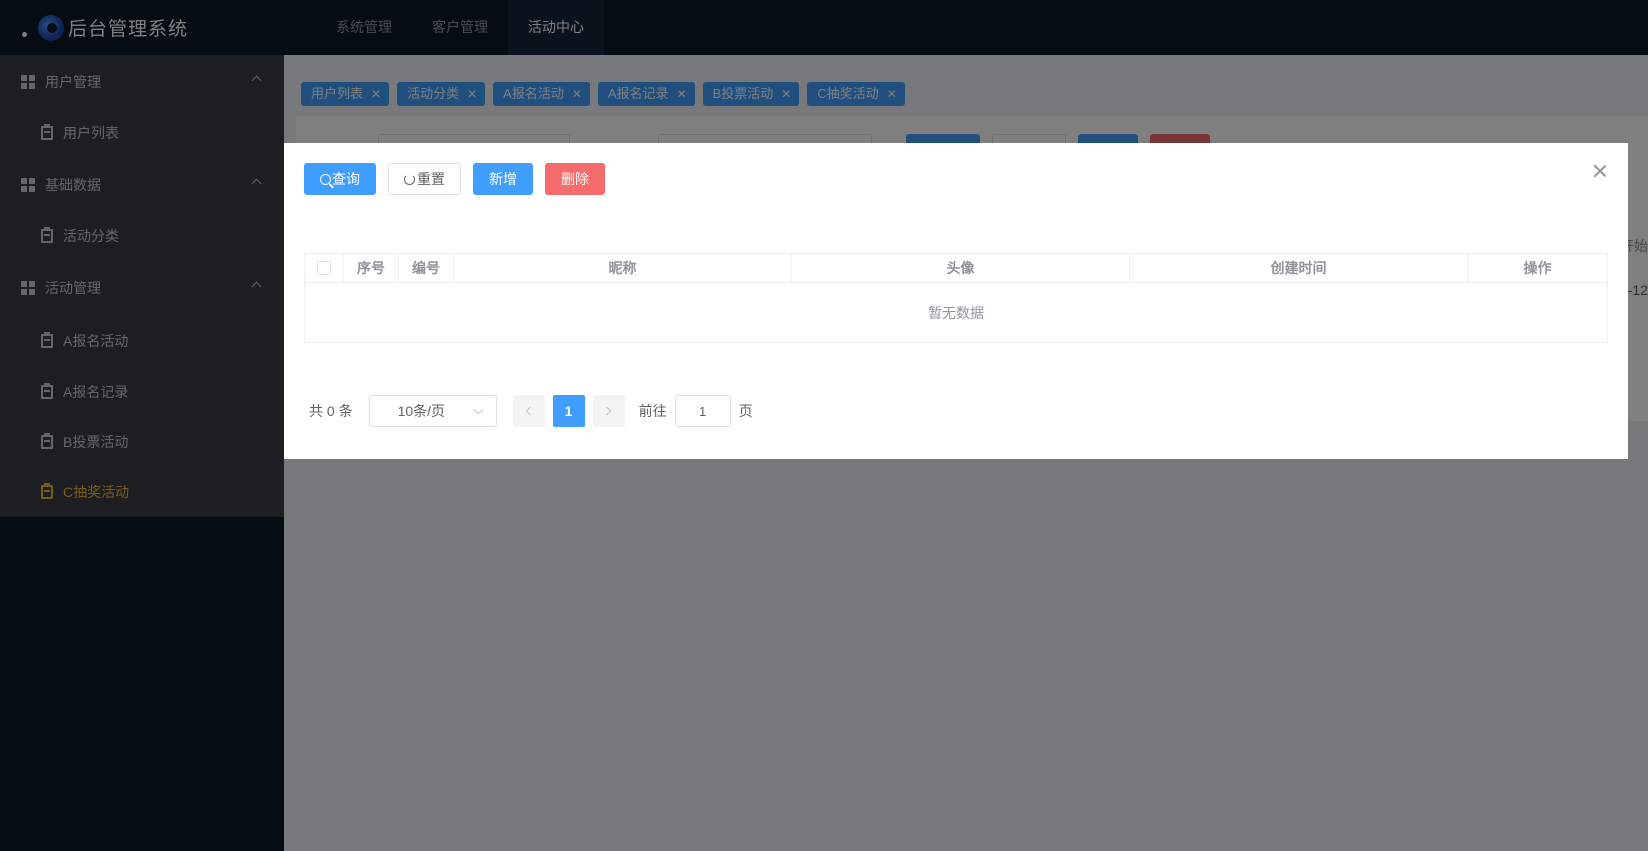 This screenshot has width=1648, height=851. I want to click on select-all-checkbox, so click(324, 268).